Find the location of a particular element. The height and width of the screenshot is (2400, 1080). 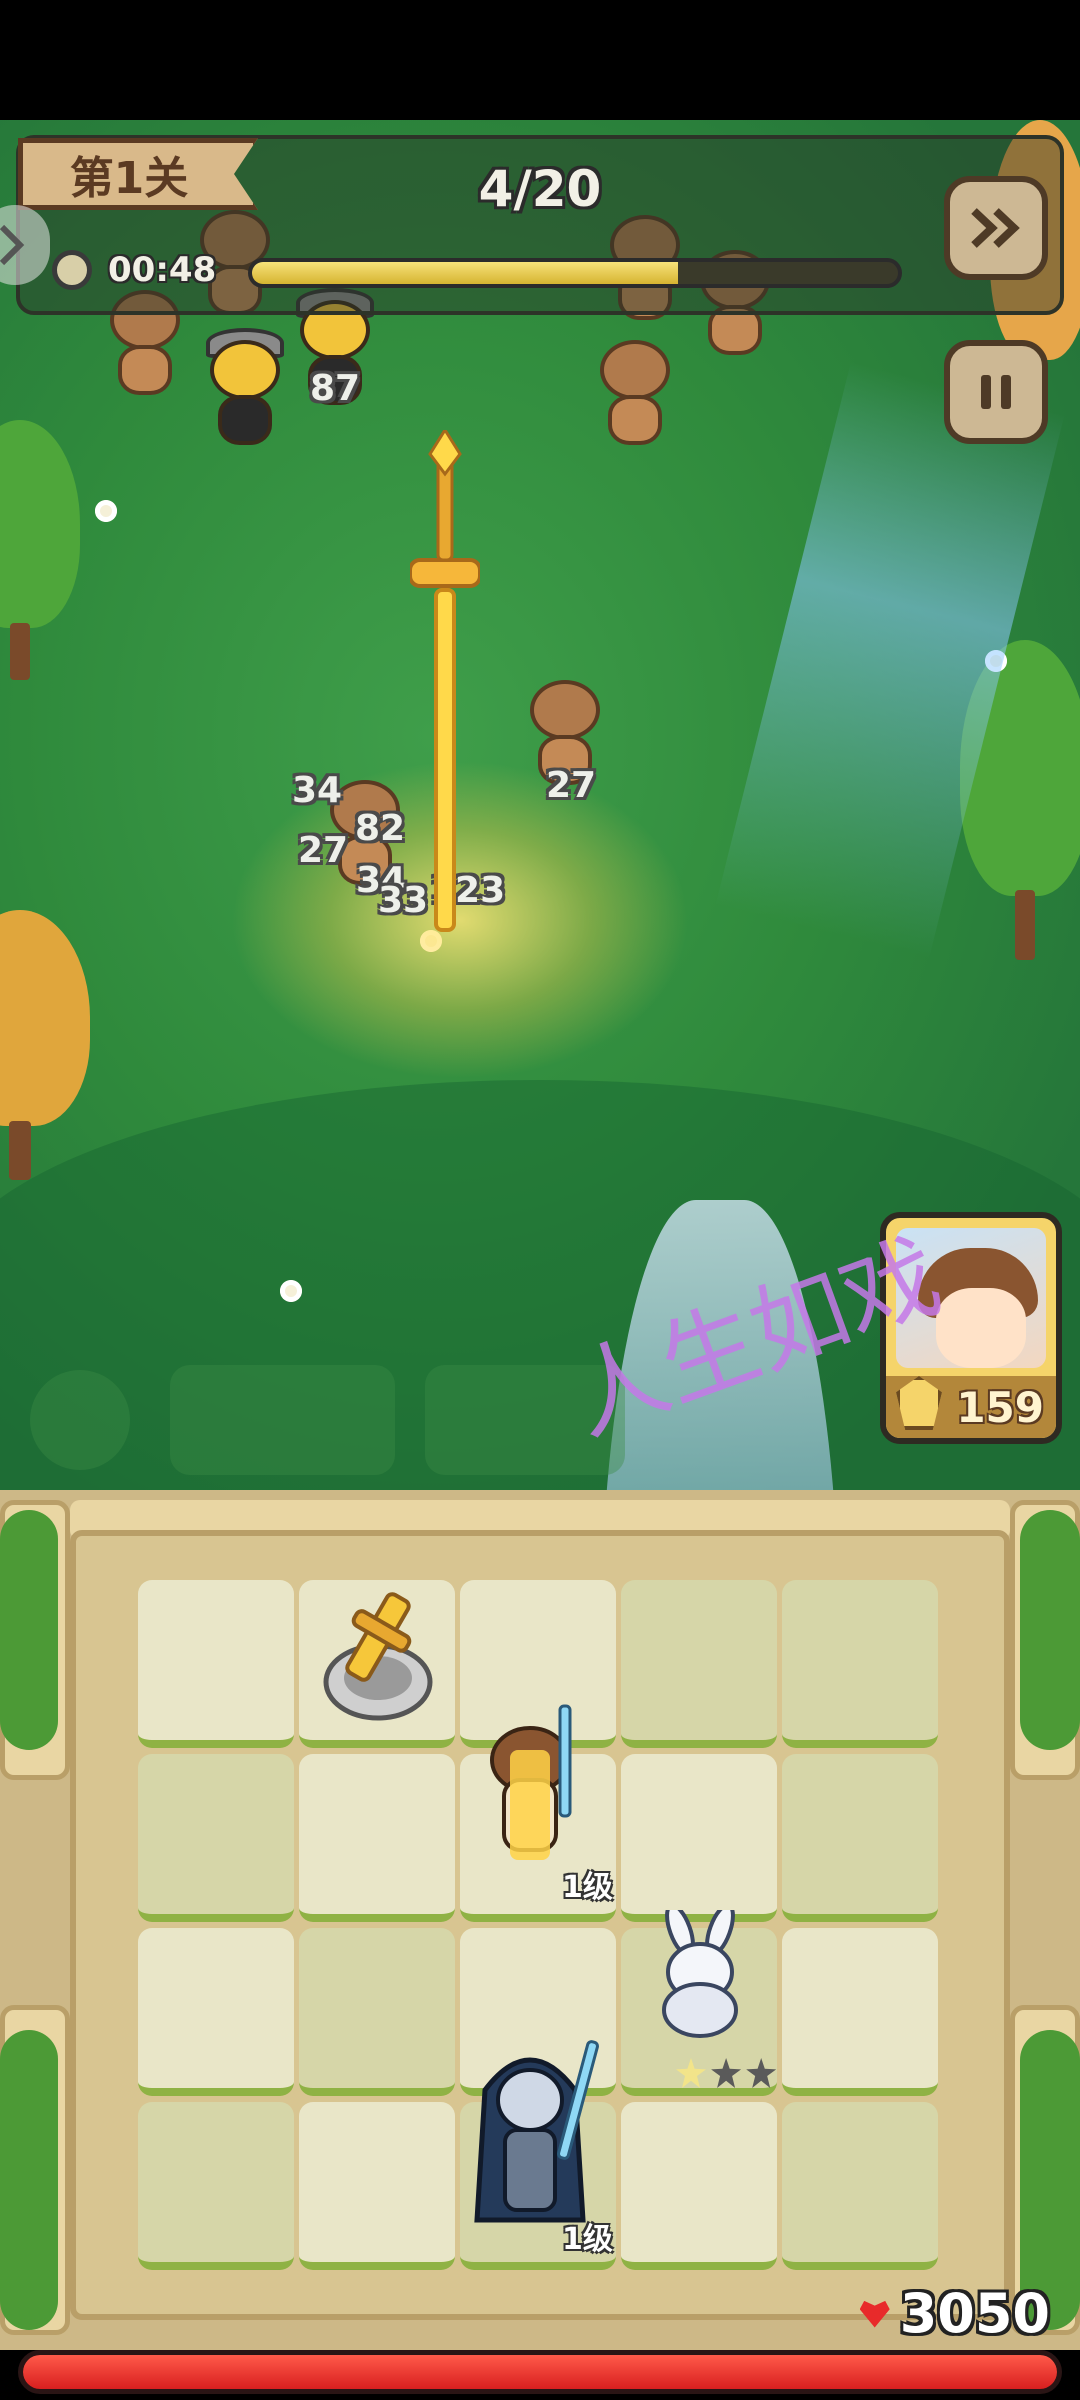

level-label: 第1关 is located at coordinates (129, 178).